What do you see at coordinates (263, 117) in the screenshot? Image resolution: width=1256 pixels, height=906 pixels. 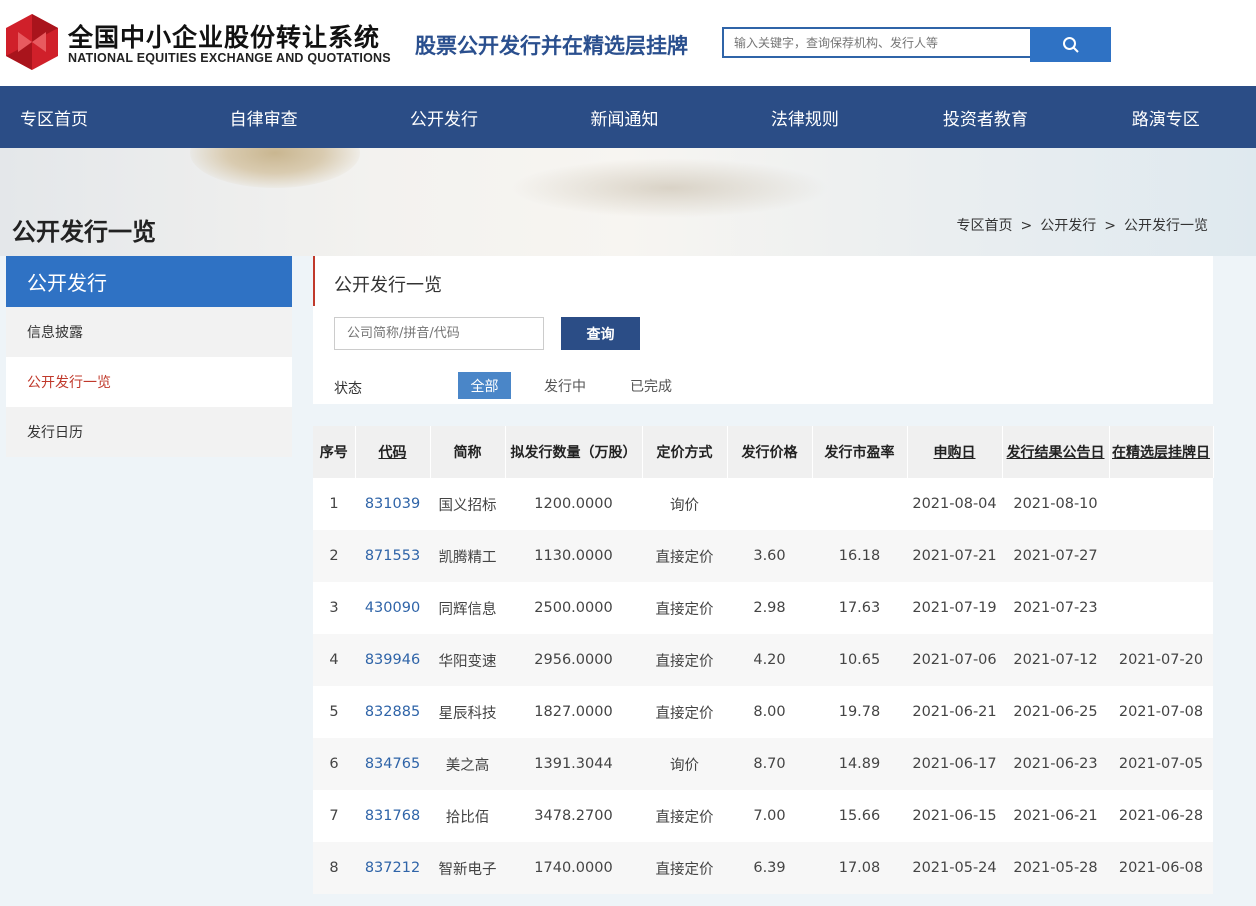 I see `nav-item-self-review: 自律审查` at bounding box center [263, 117].